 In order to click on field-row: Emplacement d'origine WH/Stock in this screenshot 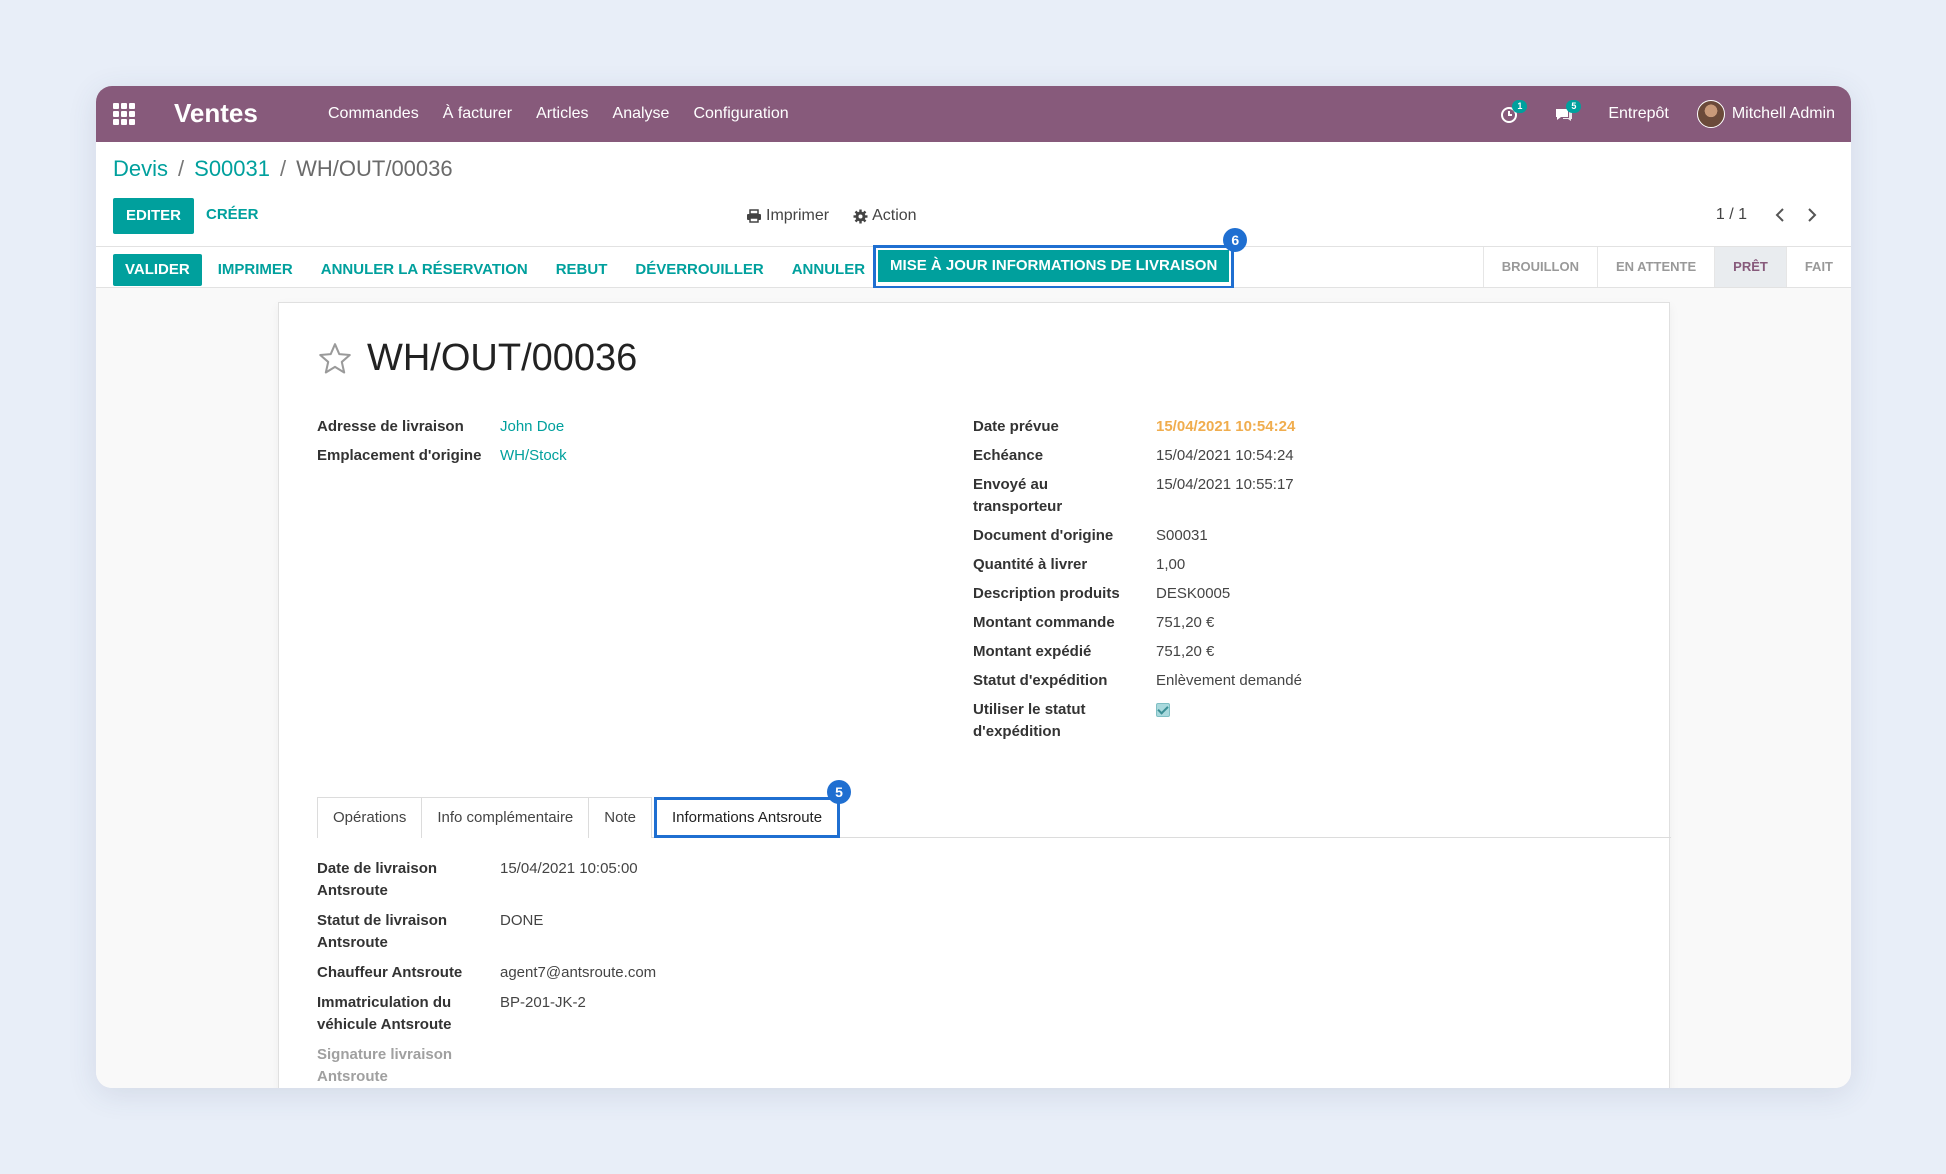, I will do `click(442, 456)`.